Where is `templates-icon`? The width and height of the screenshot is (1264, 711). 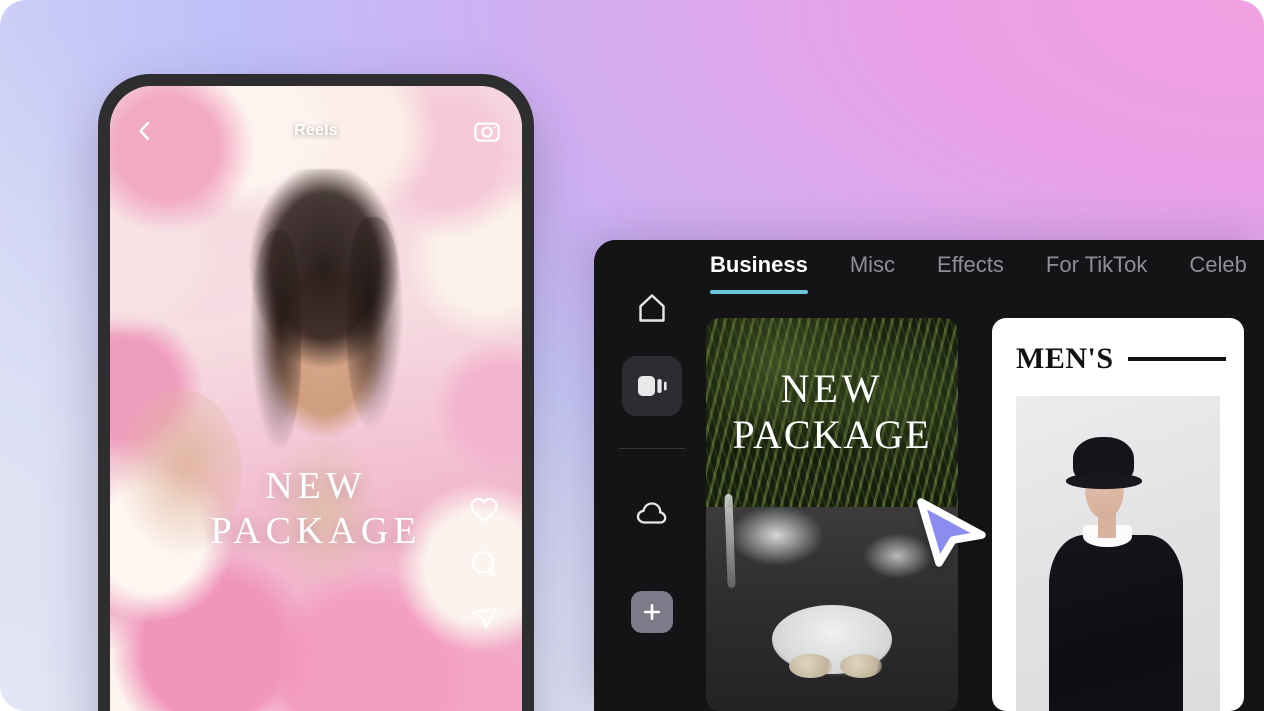 templates-icon is located at coordinates (652, 386).